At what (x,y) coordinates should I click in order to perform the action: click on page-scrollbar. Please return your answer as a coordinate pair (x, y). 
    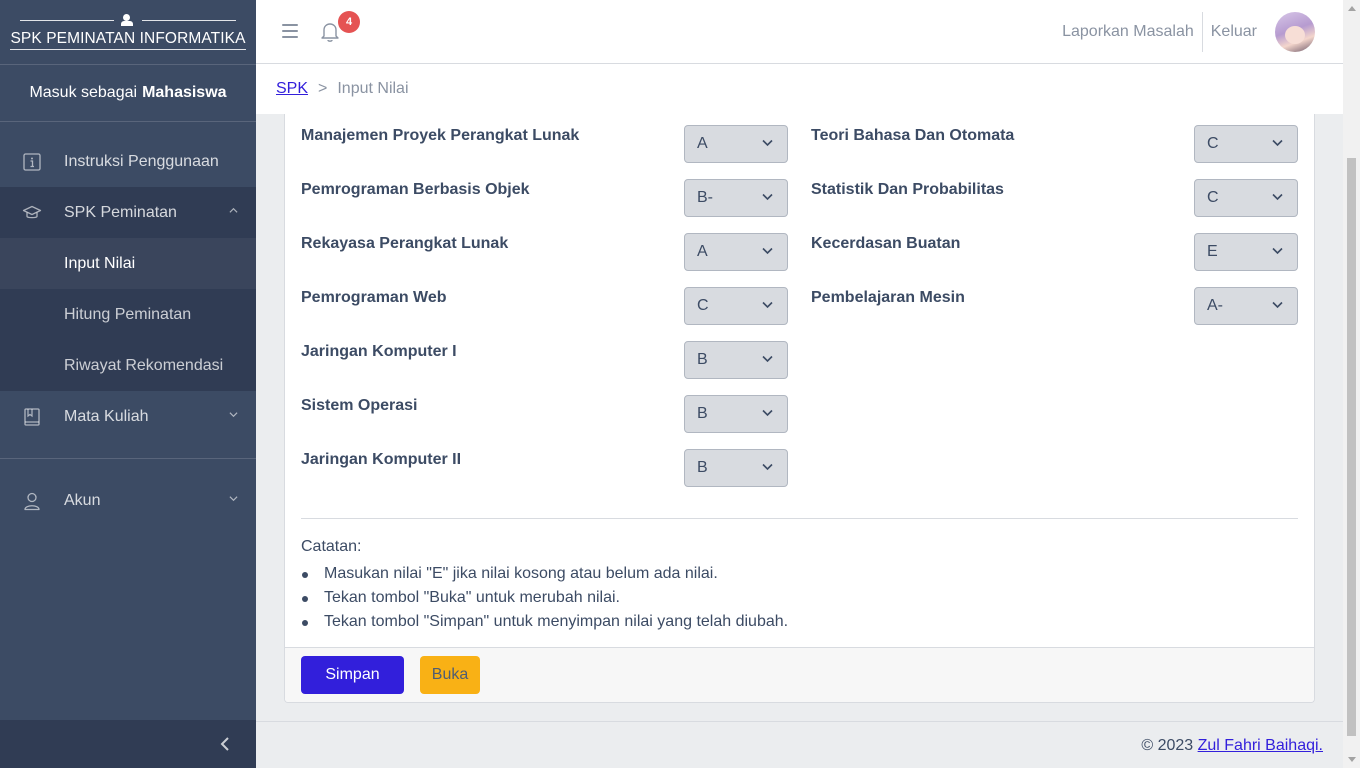
    Looking at the image, I should click on (1351, 384).